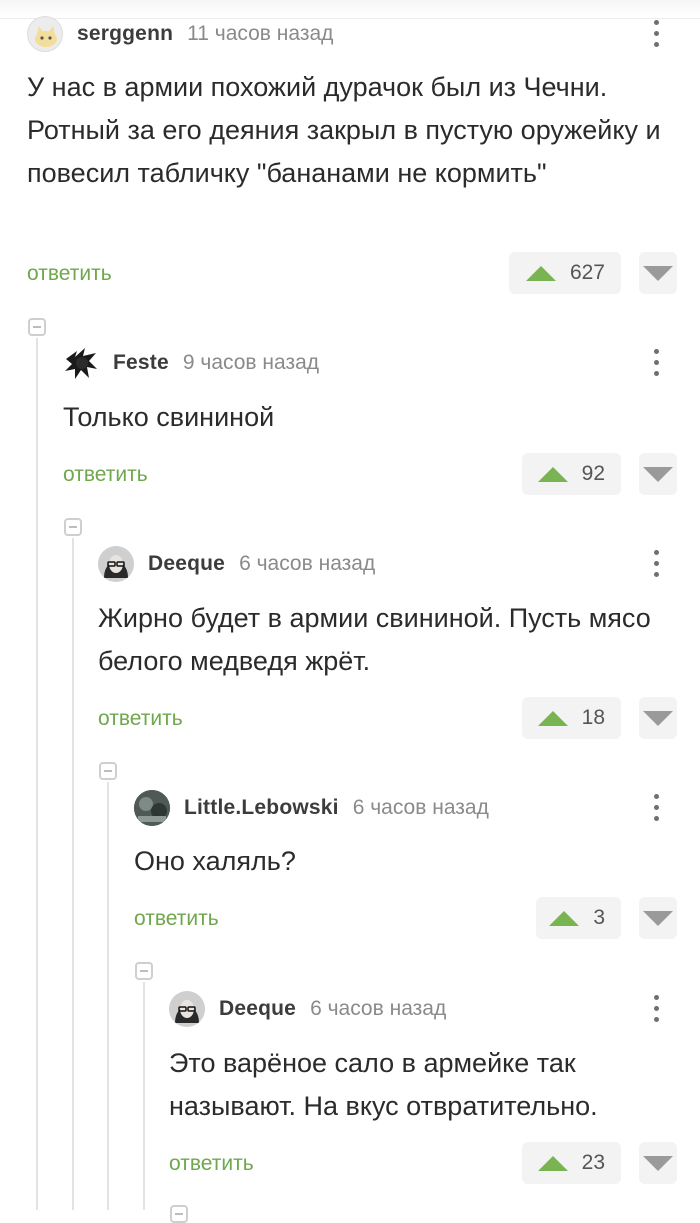 The image size is (700, 1223). Describe the element at coordinates (81, 363) in the screenshot. I see `jester-silhouette-avatar-icon` at that location.